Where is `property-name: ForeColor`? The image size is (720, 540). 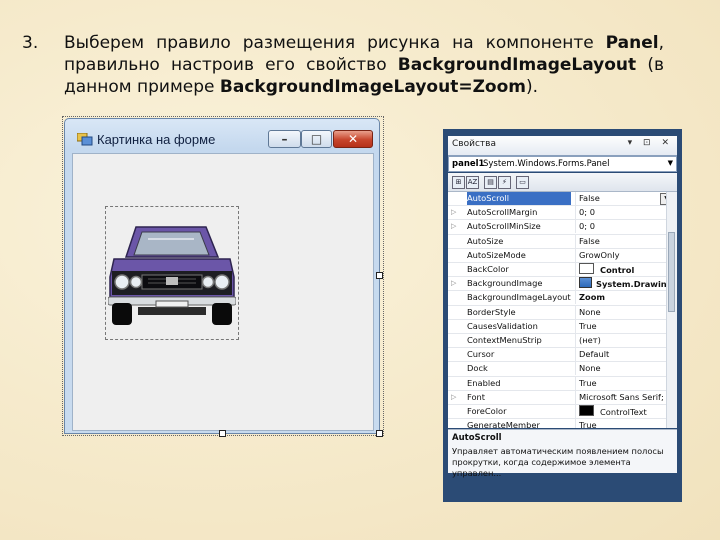
property-name: ForeColor is located at coordinates (487, 411).